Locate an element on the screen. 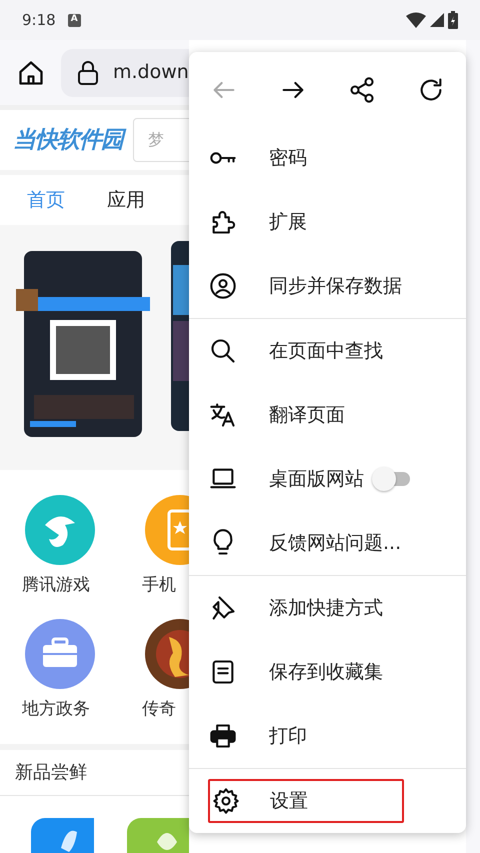 The width and height of the screenshot is (480, 853). menu-item: 在页面中查找 is located at coordinates (327, 351).